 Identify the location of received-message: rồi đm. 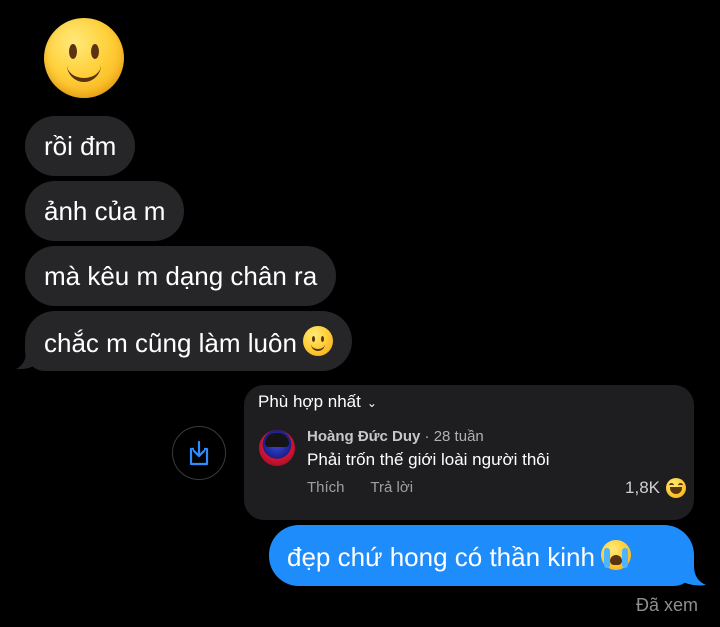
(80, 146).